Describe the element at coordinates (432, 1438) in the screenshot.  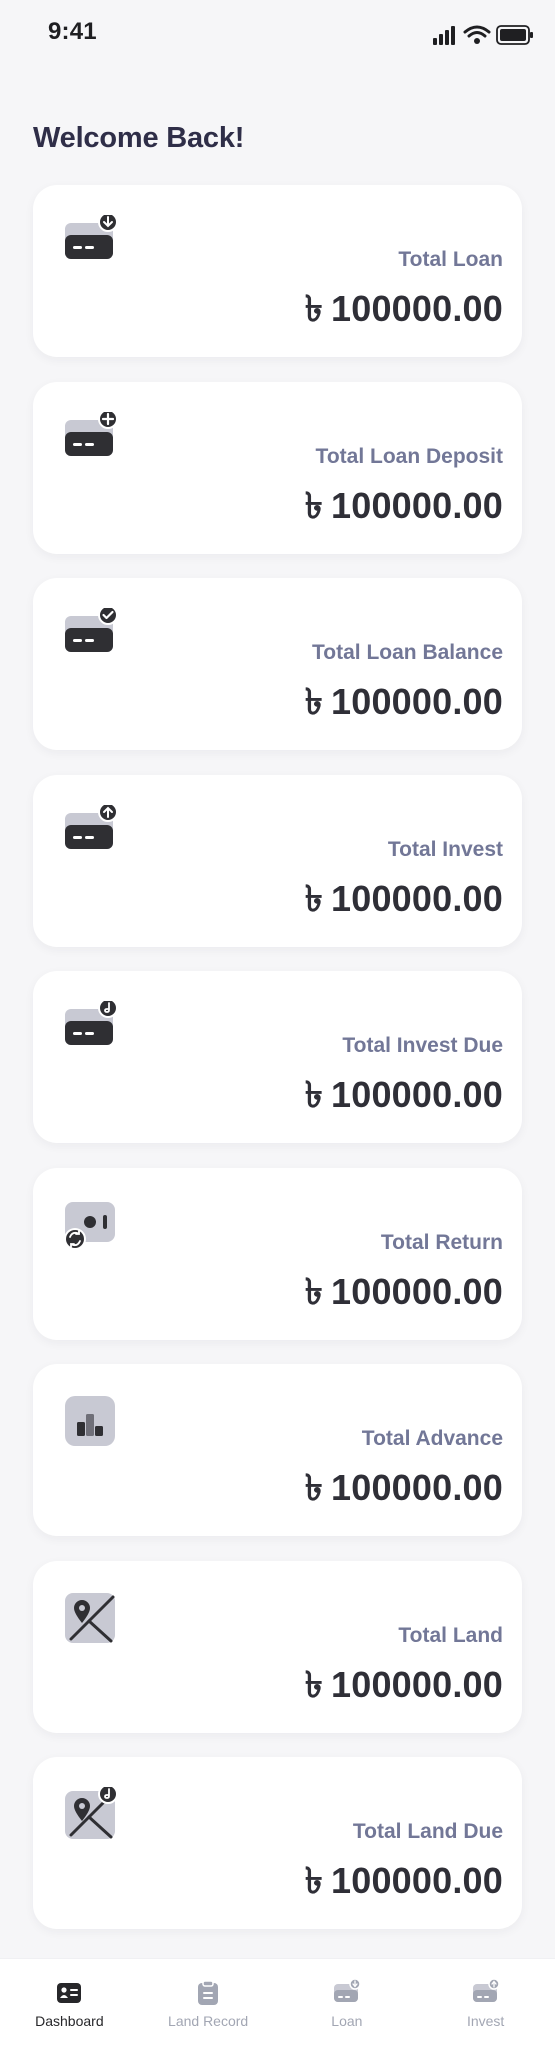
I see `card-label: Total Advance` at that location.